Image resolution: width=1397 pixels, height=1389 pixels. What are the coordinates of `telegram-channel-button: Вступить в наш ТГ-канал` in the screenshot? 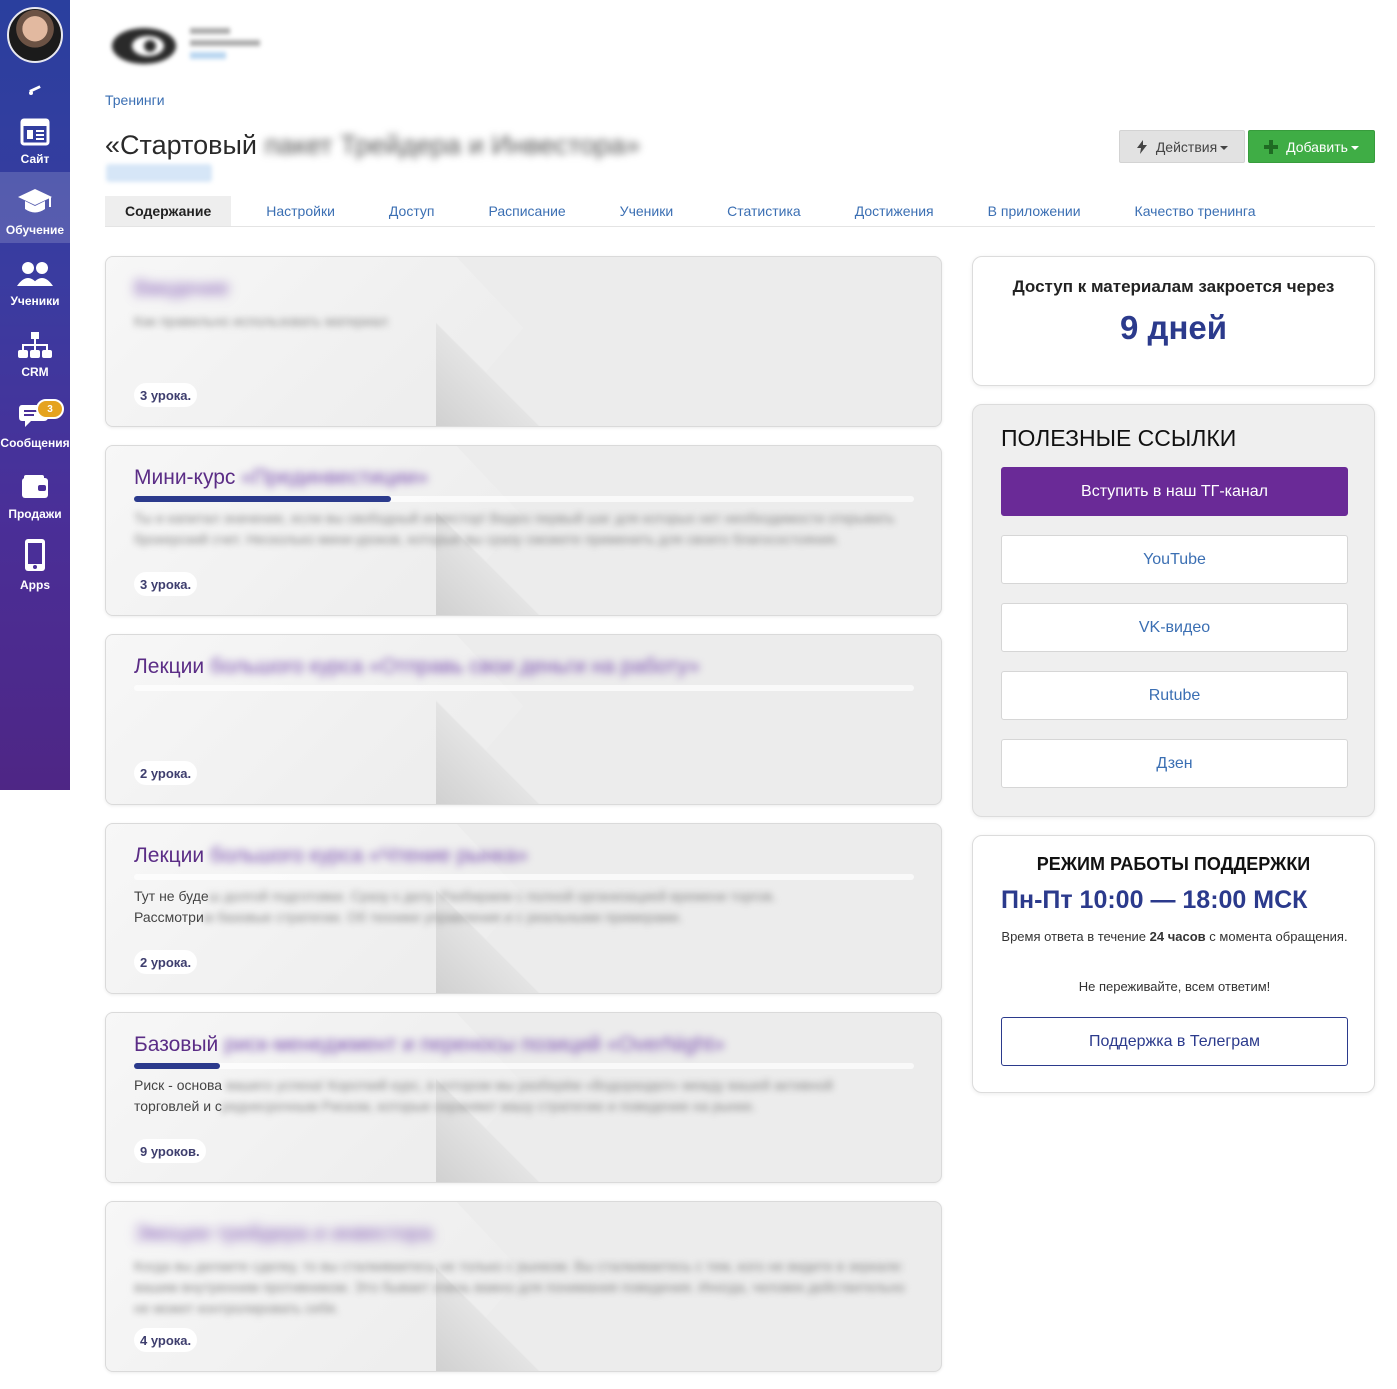 It's located at (1174, 491).